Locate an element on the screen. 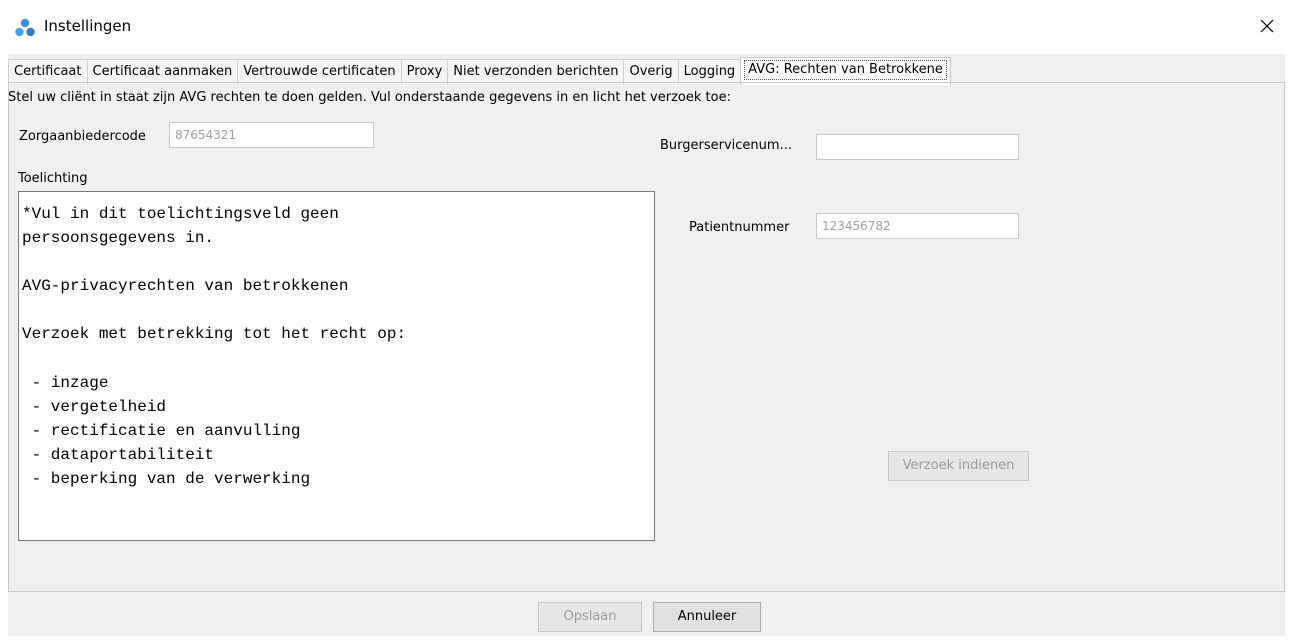 This screenshot has height=641, width=1291. window-title: Instellingen is located at coordinates (88, 26).